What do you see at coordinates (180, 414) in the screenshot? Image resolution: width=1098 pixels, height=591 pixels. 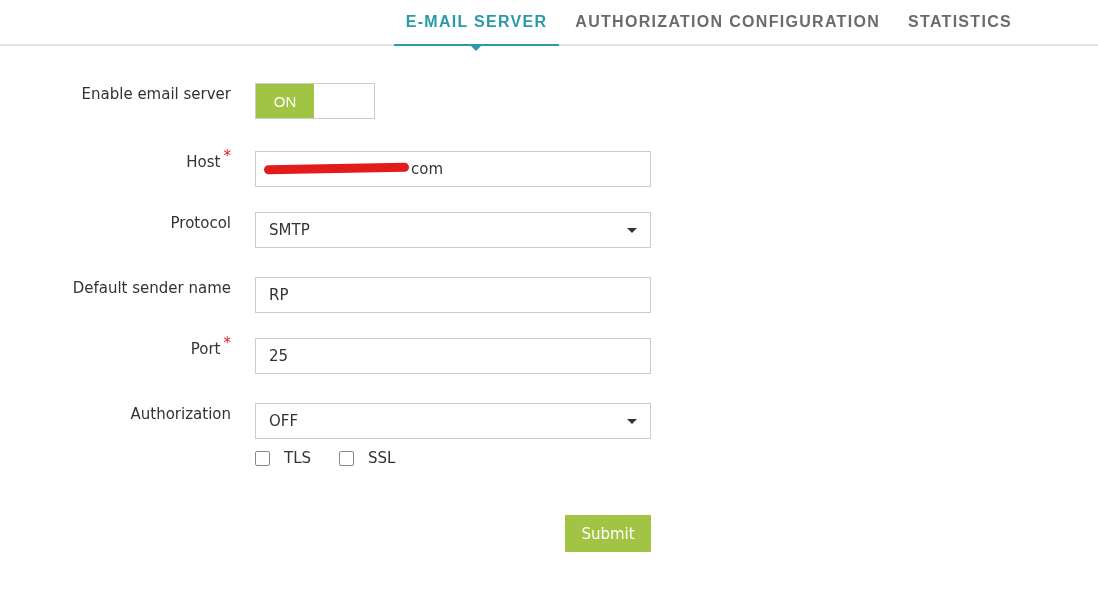 I see `field-label: Authorization` at bounding box center [180, 414].